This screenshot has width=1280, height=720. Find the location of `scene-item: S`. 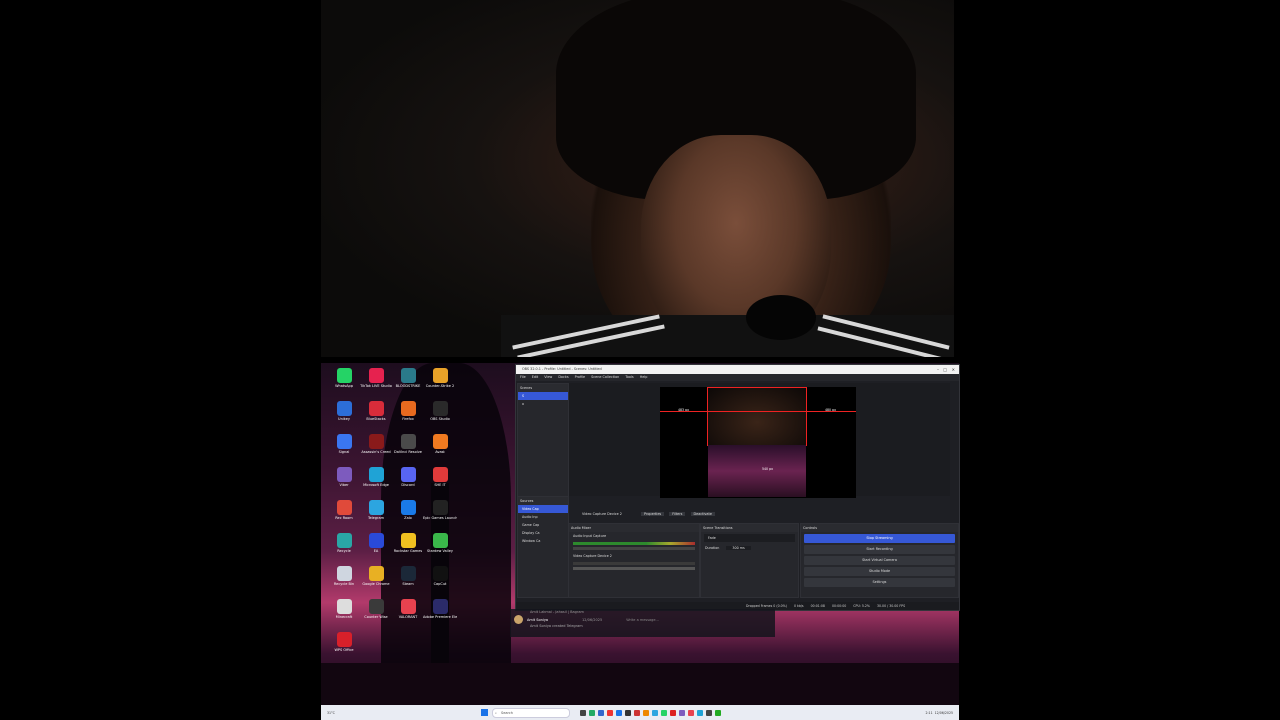

scene-item: S is located at coordinates (543, 396).